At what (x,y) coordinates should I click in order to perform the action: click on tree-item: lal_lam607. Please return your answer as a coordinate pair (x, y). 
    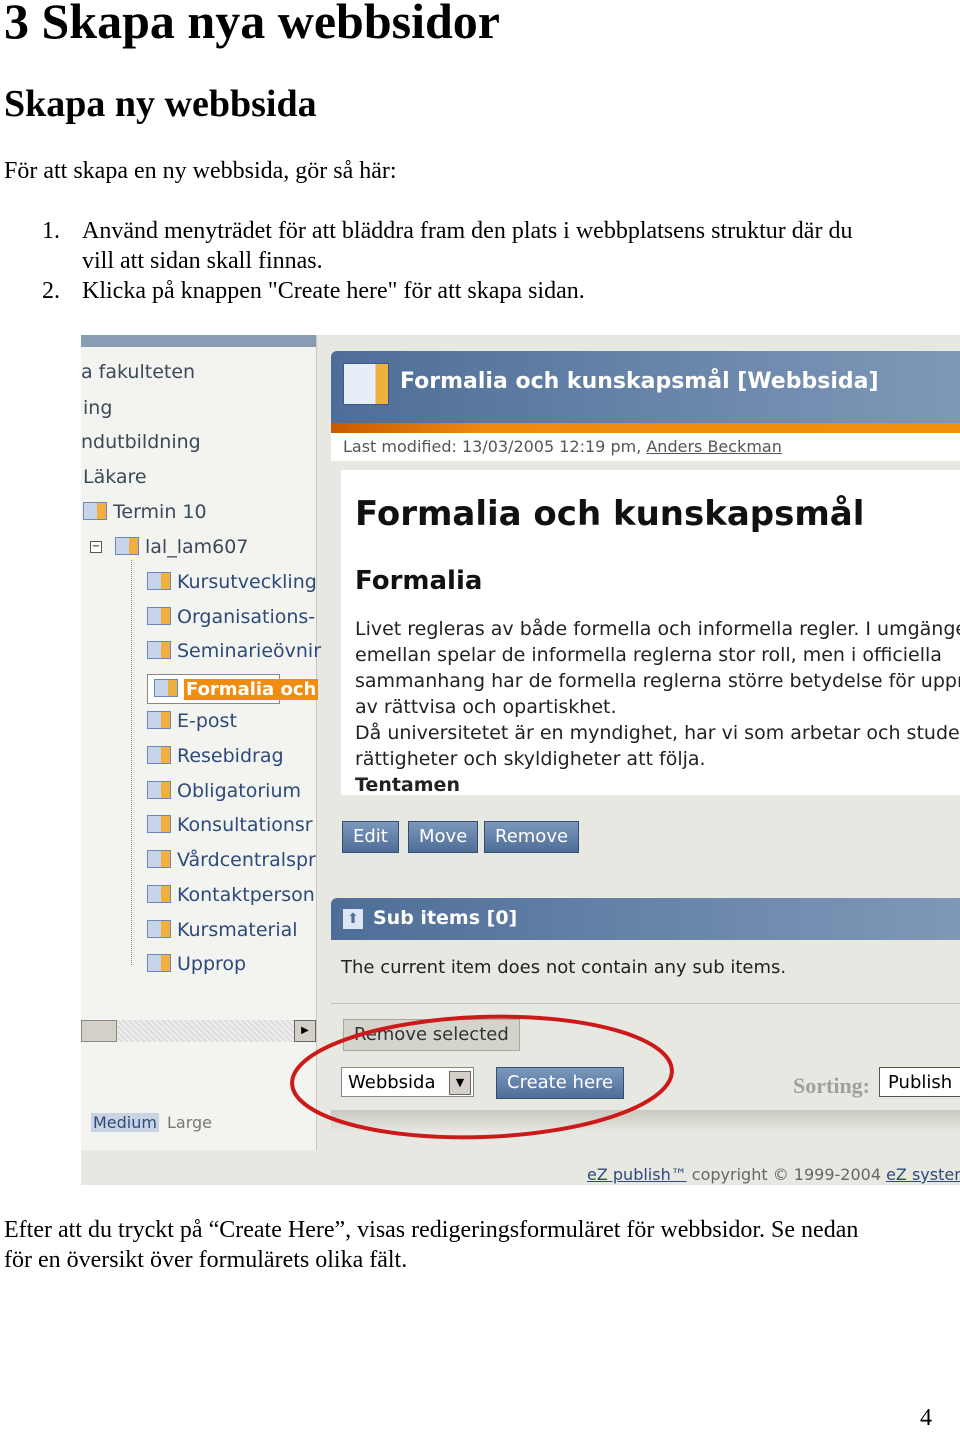
    Looking at the image, I should click on (181, 547).